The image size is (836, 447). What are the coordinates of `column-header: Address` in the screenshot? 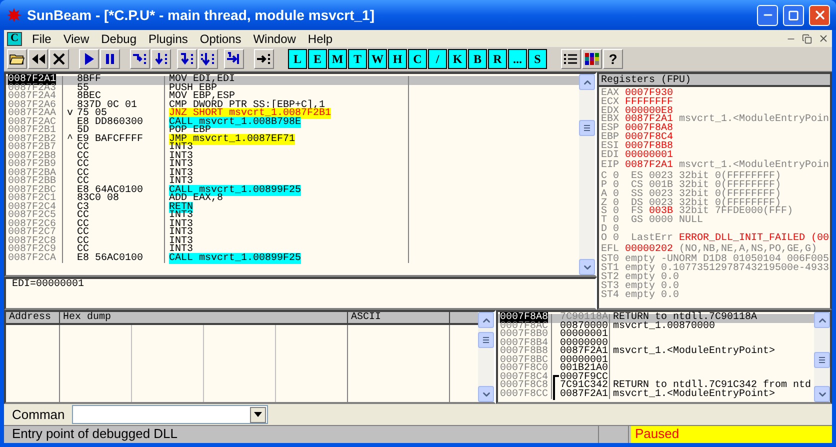 It's located at (33, 317).